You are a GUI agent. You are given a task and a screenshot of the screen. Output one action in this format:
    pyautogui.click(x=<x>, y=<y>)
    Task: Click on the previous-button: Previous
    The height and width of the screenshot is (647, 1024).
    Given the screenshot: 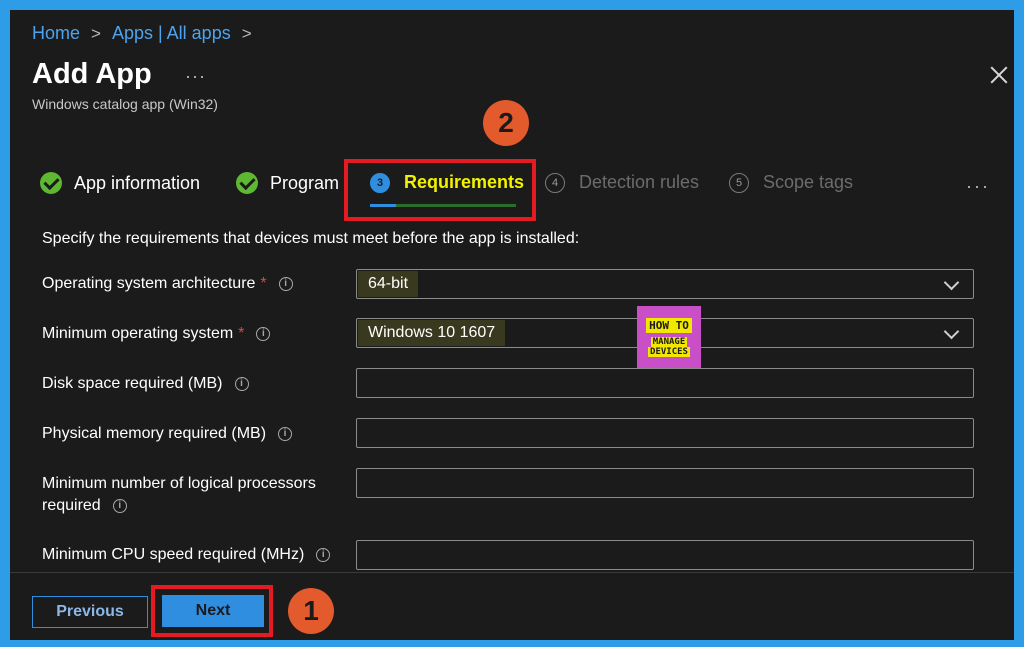 What is the action you would take?
    pyautogui.click(x=90, y=612)
    